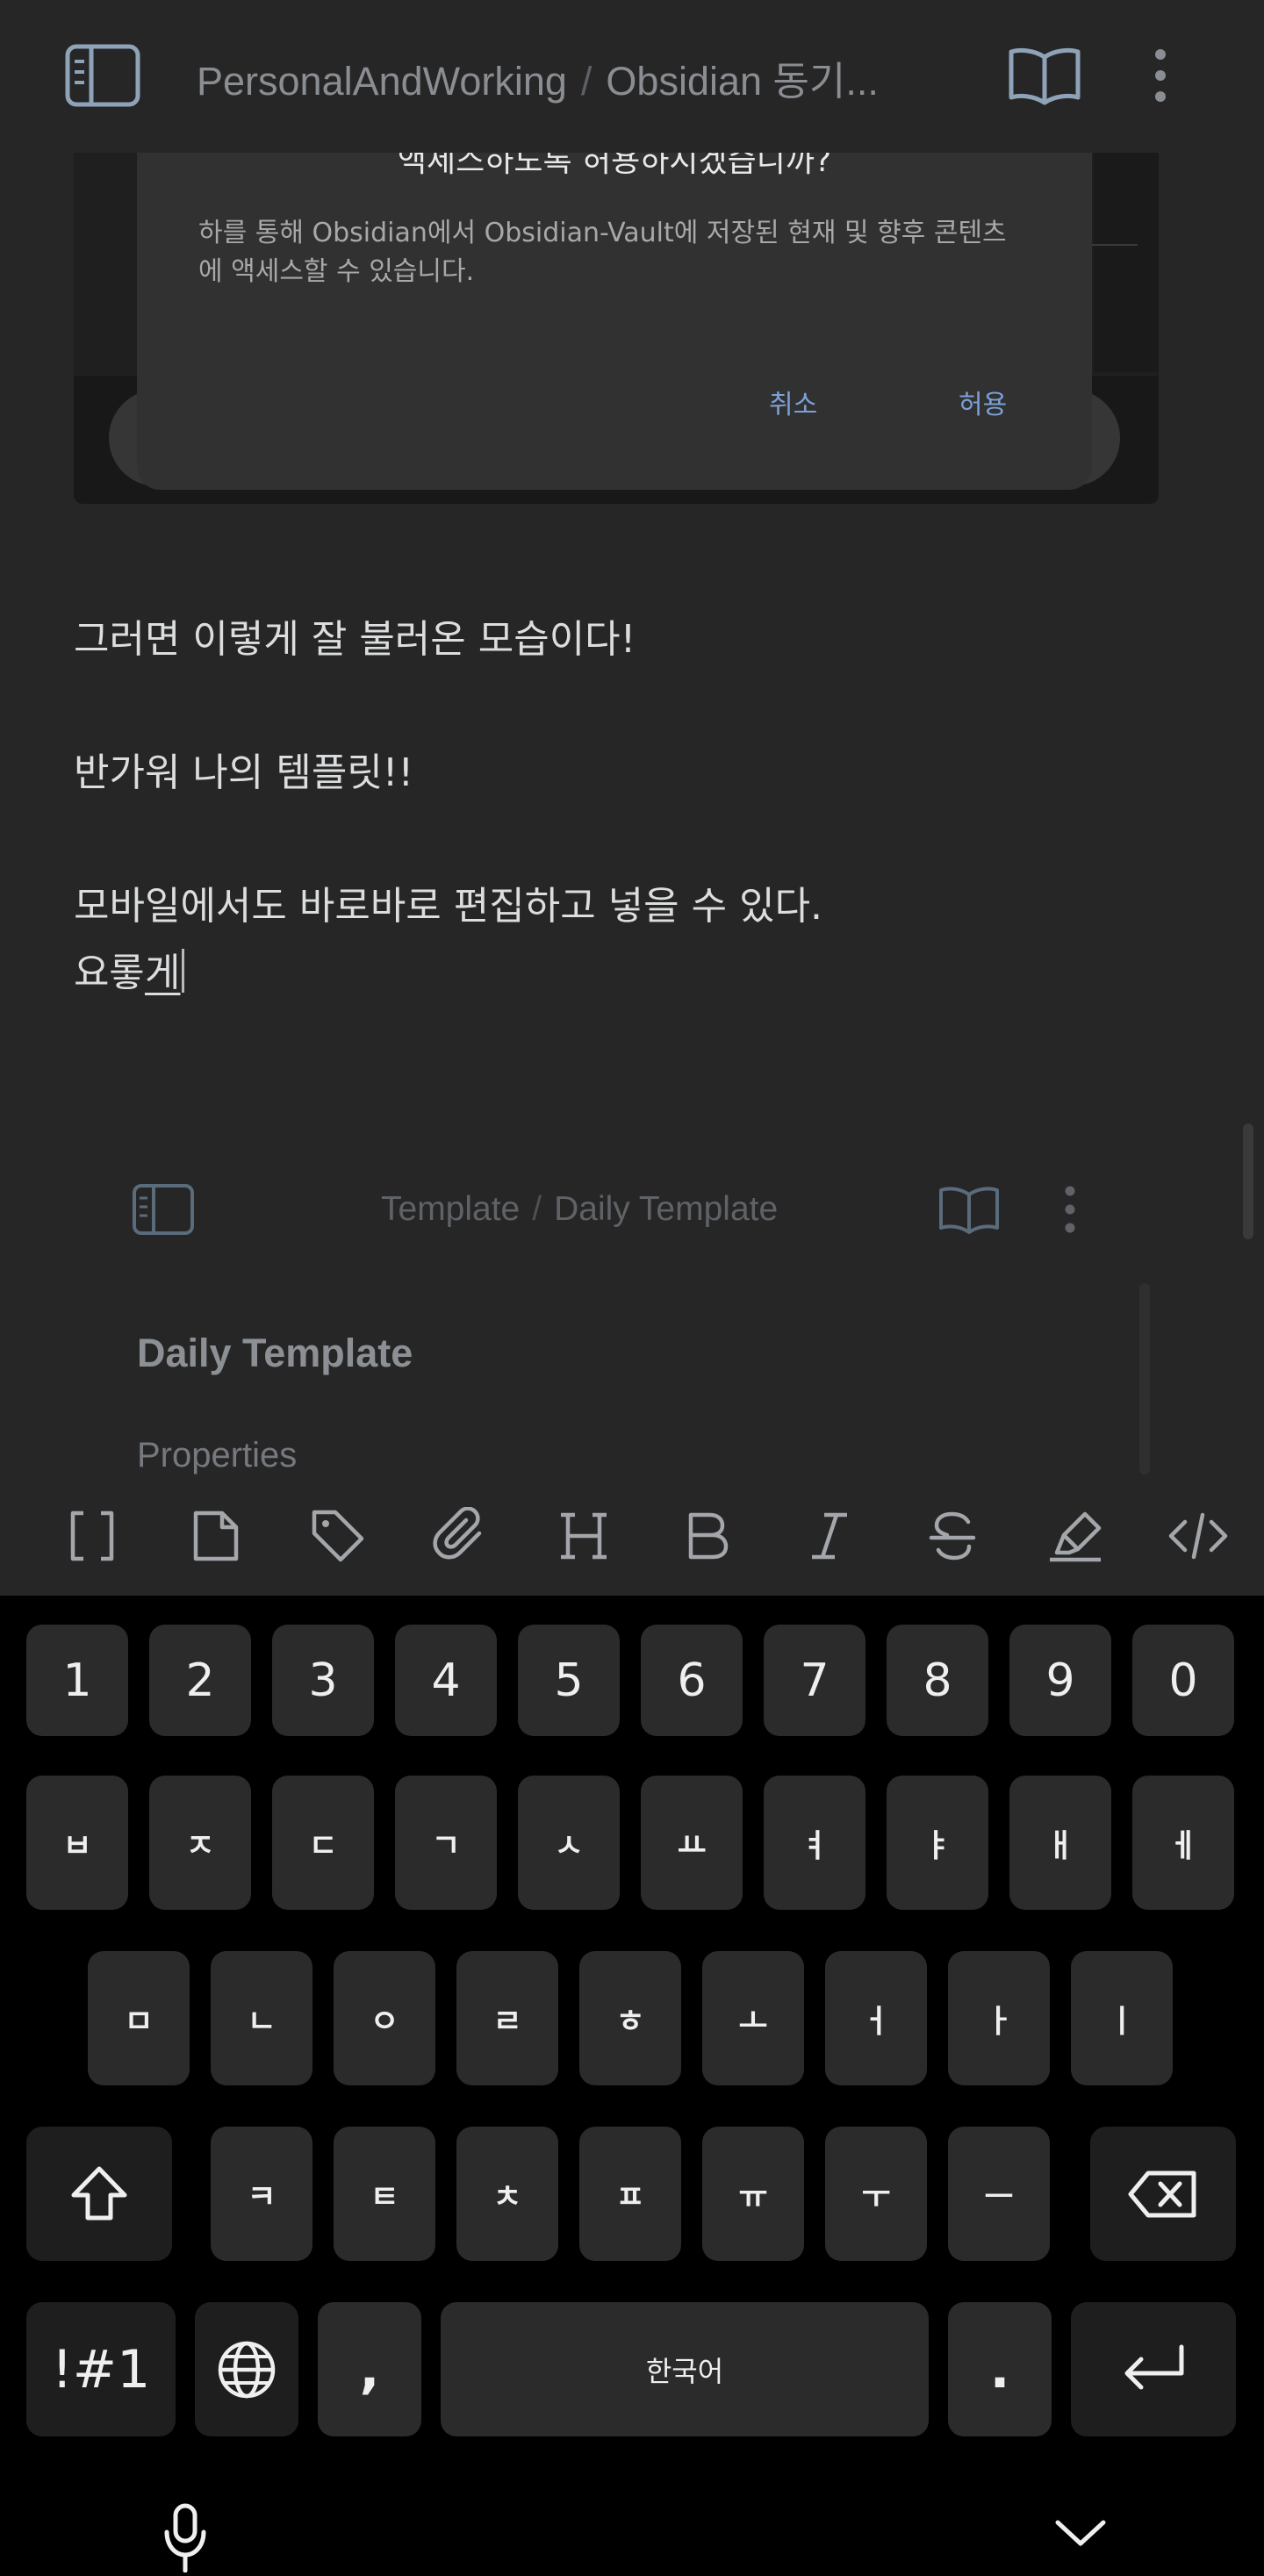 The height and width of the screenshot is (2576, 1264). I want to click on page-scrollbar, so click(1248, 1181).